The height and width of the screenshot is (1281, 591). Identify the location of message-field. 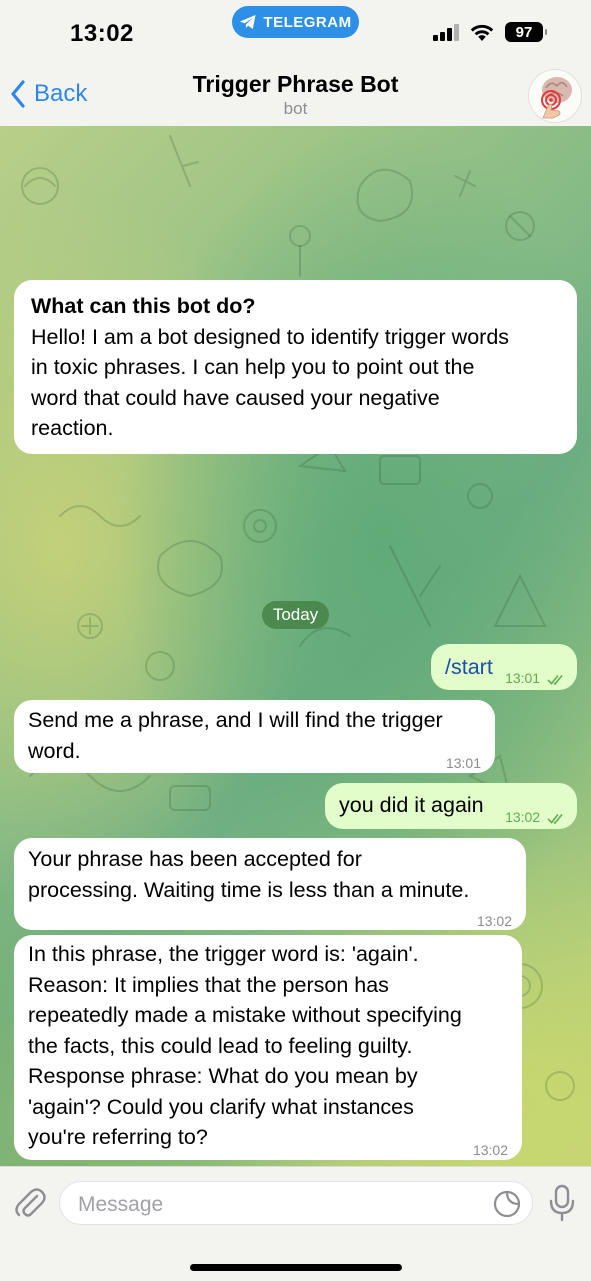
(296, 1203).